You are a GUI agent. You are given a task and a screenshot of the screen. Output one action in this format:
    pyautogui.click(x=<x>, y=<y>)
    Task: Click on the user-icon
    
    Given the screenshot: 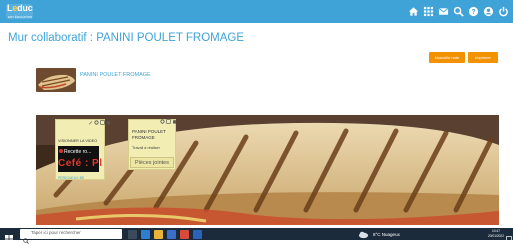 What is the action you would take?
    pyautogui.click(x=488, y=11)
    